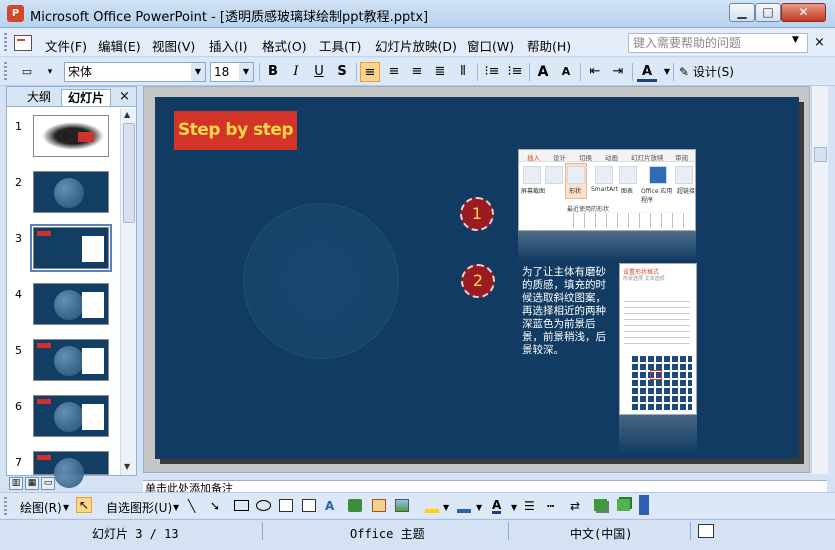 The image size is (835, 550). I want to click on panel-scrollbar: ▲ ▼, so click(128, 291).